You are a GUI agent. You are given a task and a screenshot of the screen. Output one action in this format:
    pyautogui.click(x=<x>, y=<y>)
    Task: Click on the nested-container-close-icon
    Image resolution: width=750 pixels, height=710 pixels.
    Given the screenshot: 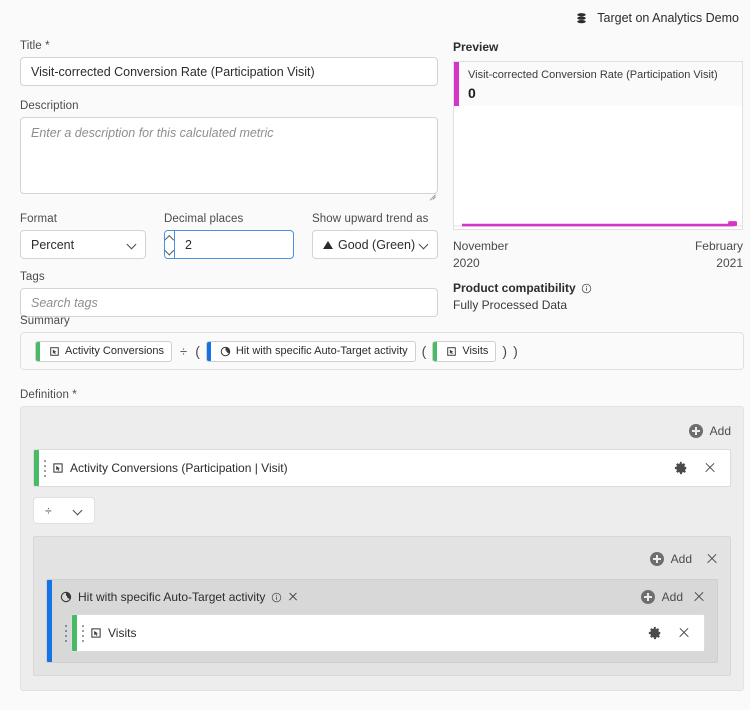 What is the action you would take?
    pyautogui.click(x=712, y=559)
    